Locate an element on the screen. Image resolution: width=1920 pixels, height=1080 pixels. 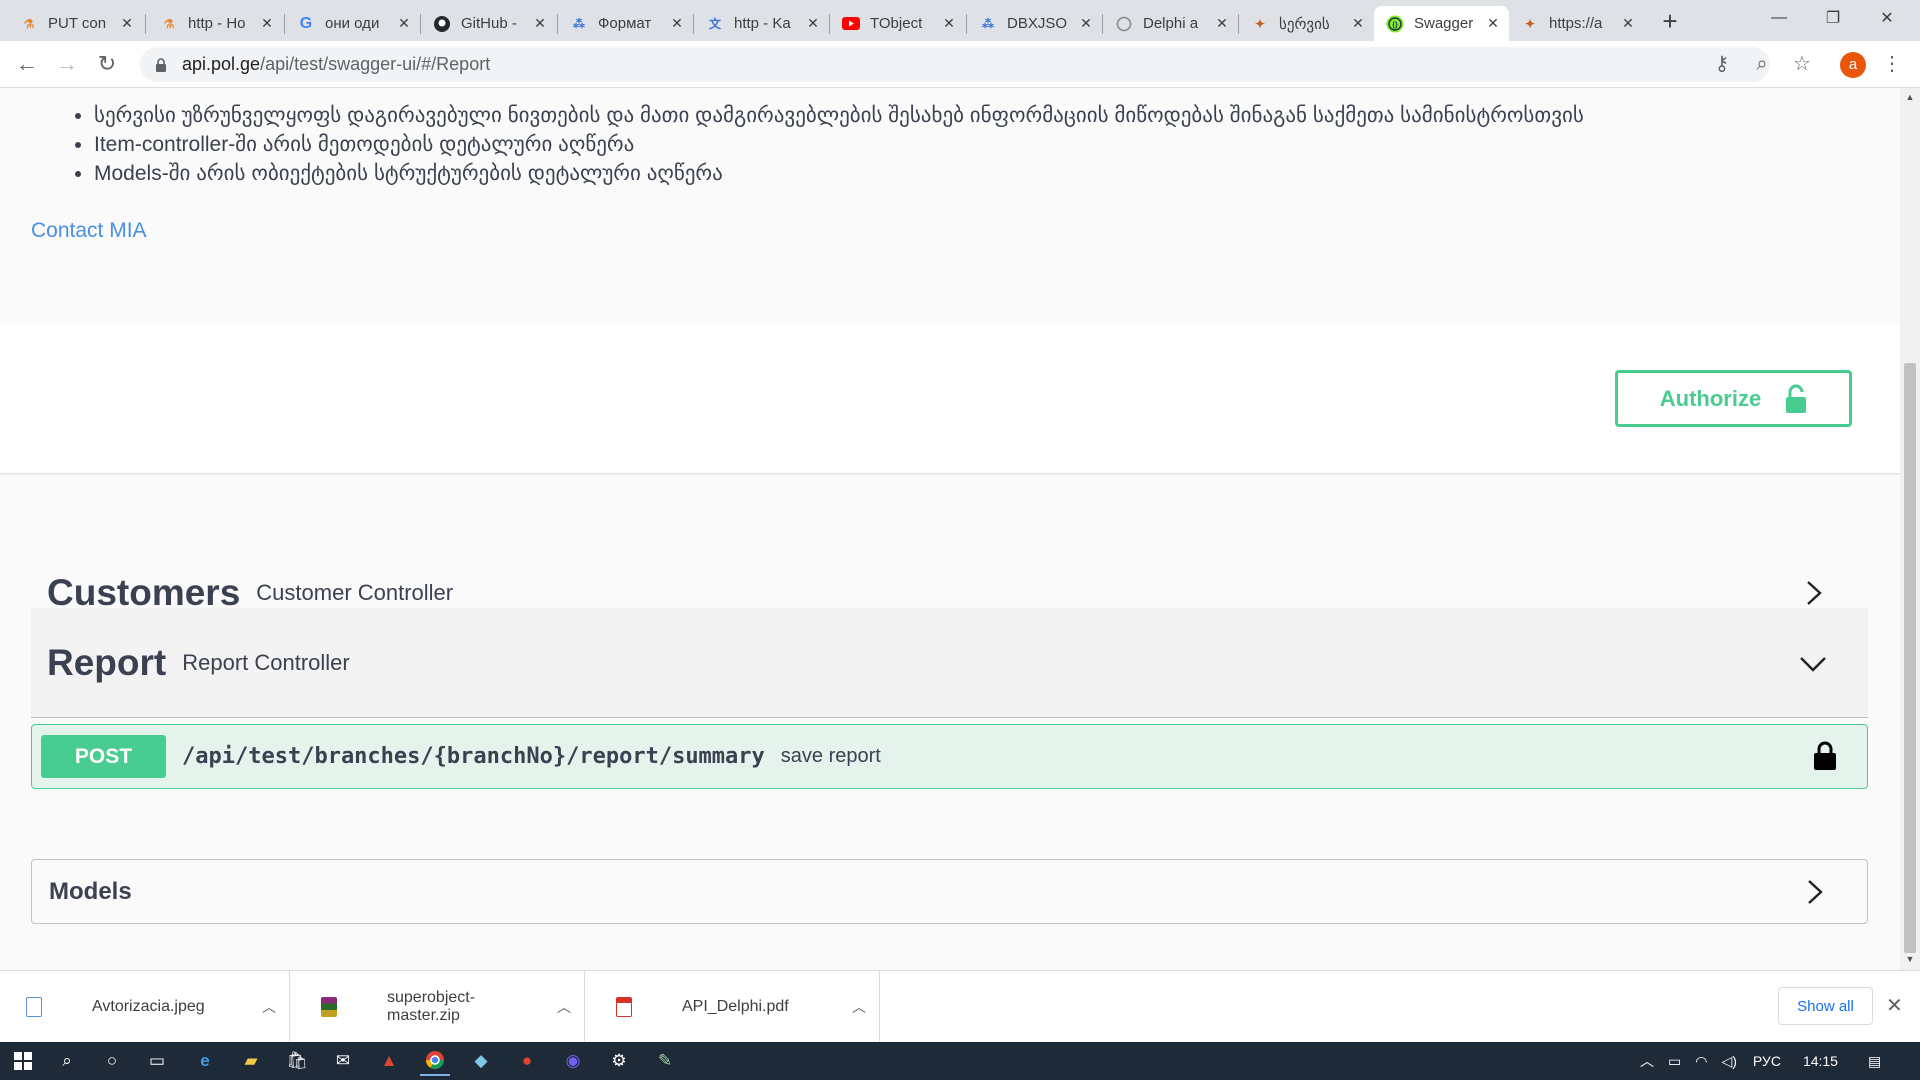
new-tab-button: + is located at coordinates (1670, 22).